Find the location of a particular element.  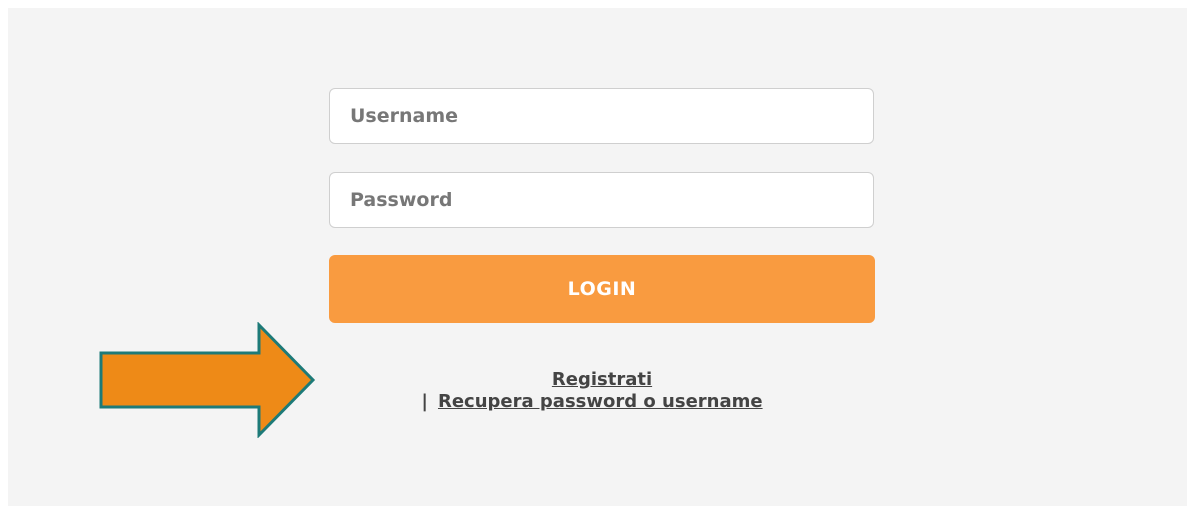

recover-link-row: | Recupera password o username is located at coordinates (592, 402).